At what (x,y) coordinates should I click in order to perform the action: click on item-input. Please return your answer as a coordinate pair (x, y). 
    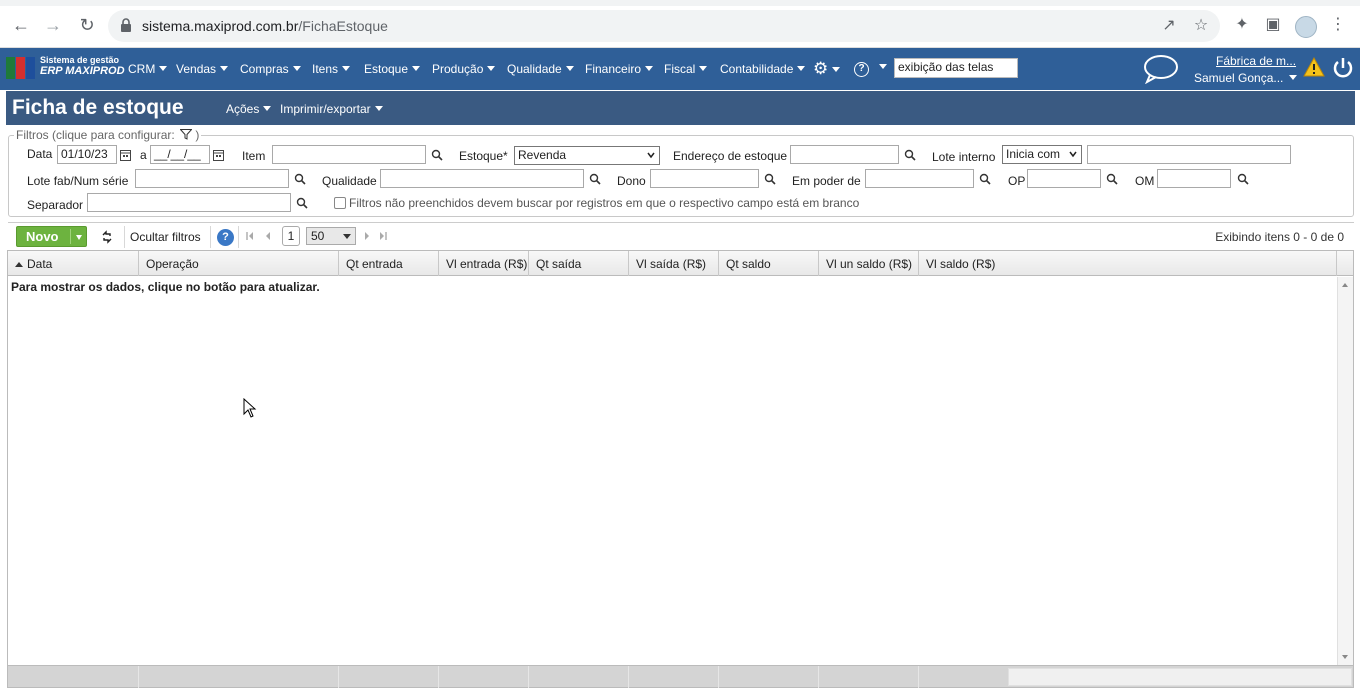
    Looking at the image, I should click on (349, 154).